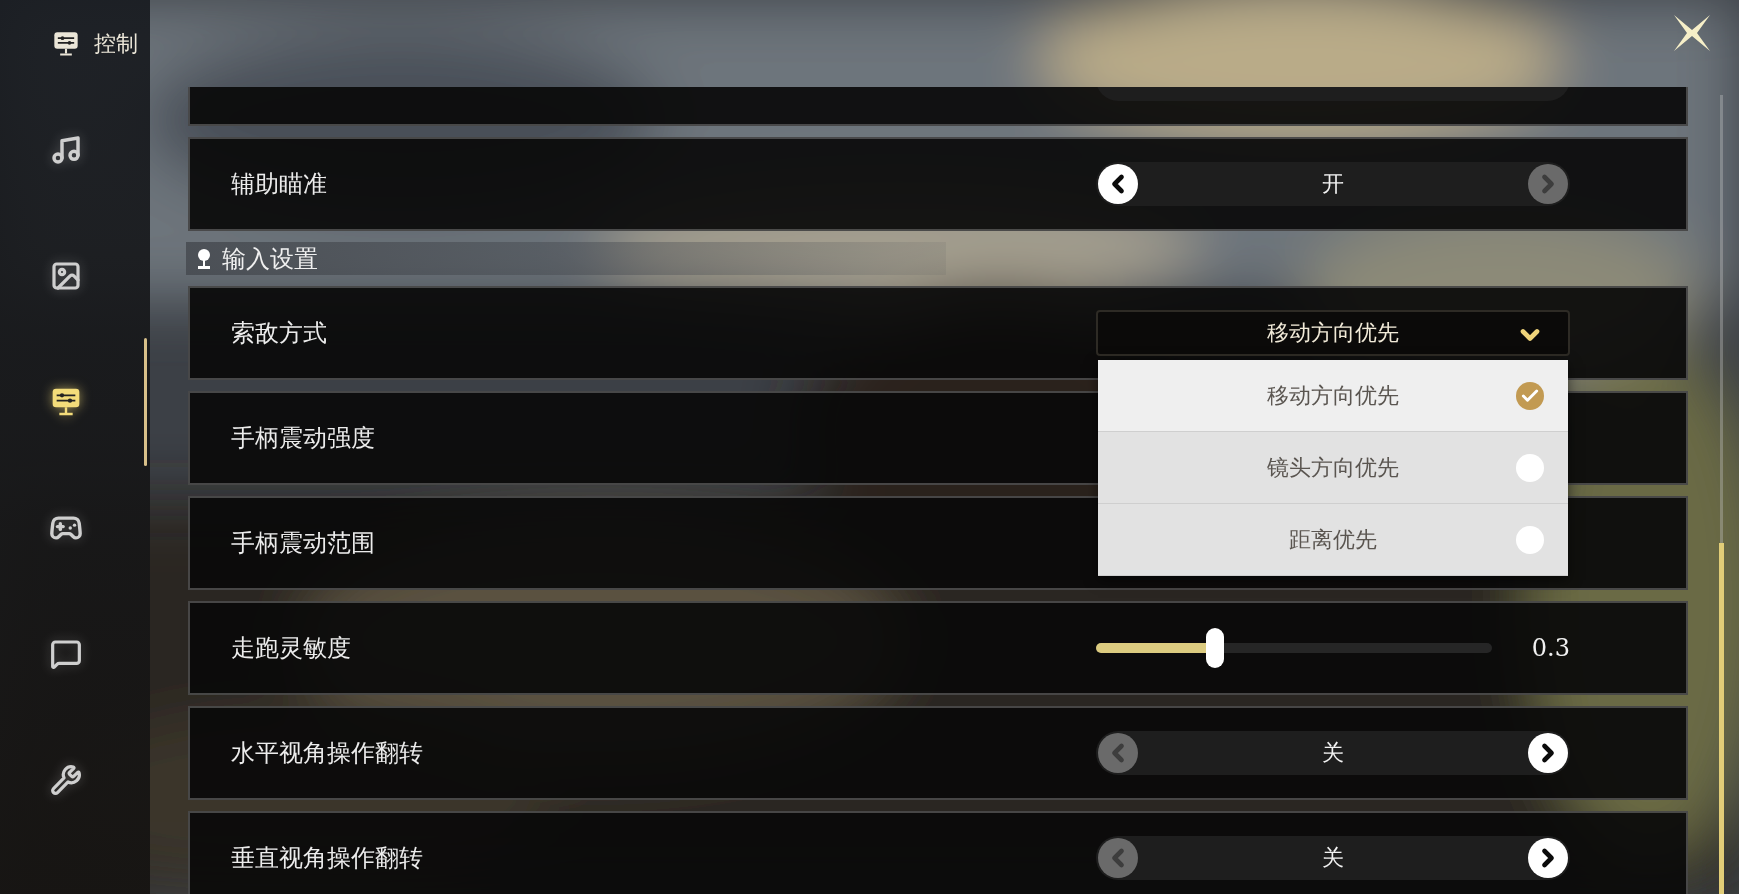  What do you see at coordinates (1118, 184) in the screenshot?
I see `previous-button` at bounding box center [1118, 184].